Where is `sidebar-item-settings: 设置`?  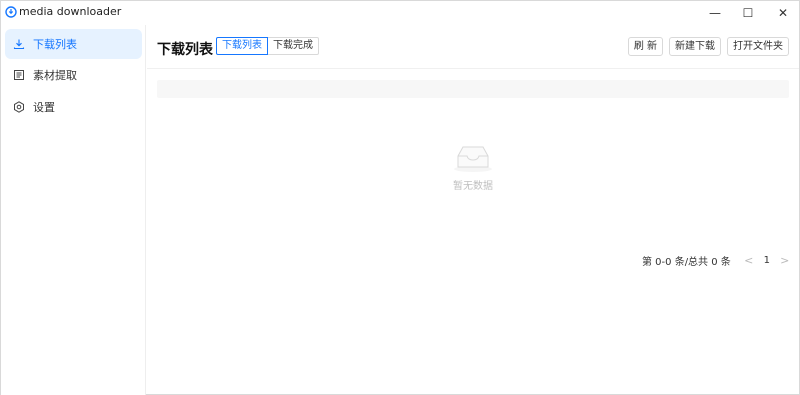 sidebar-item-settings: 设置 is located at coordinates (73, 107).